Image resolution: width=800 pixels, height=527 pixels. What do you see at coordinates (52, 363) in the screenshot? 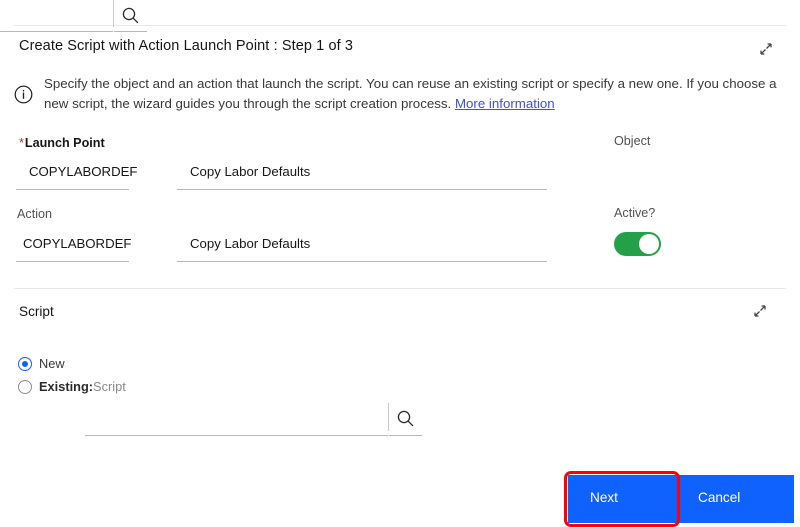
I see `radio-new-label: New` at bounding box center [52, 363].